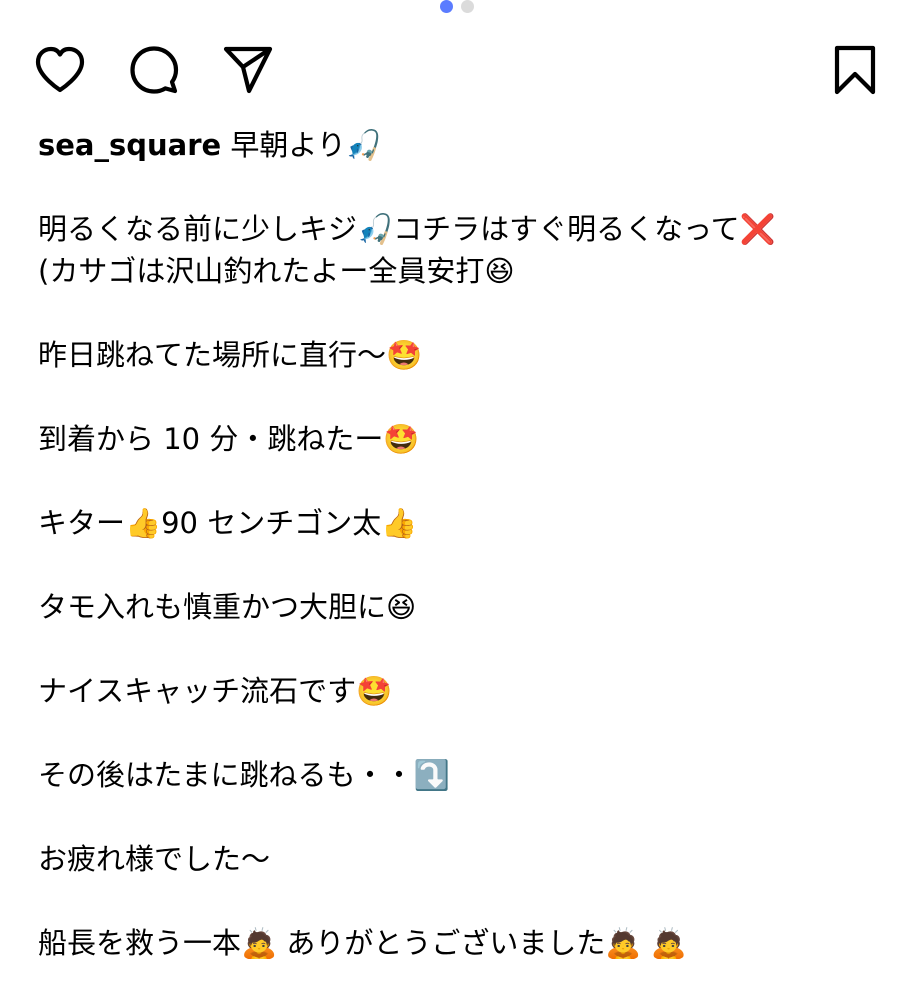 The image size is (920, 1000). Describe the element at coordinates (301, 145) in the screenshot. I see `caption-intro: 早朝より🎣` at that location.